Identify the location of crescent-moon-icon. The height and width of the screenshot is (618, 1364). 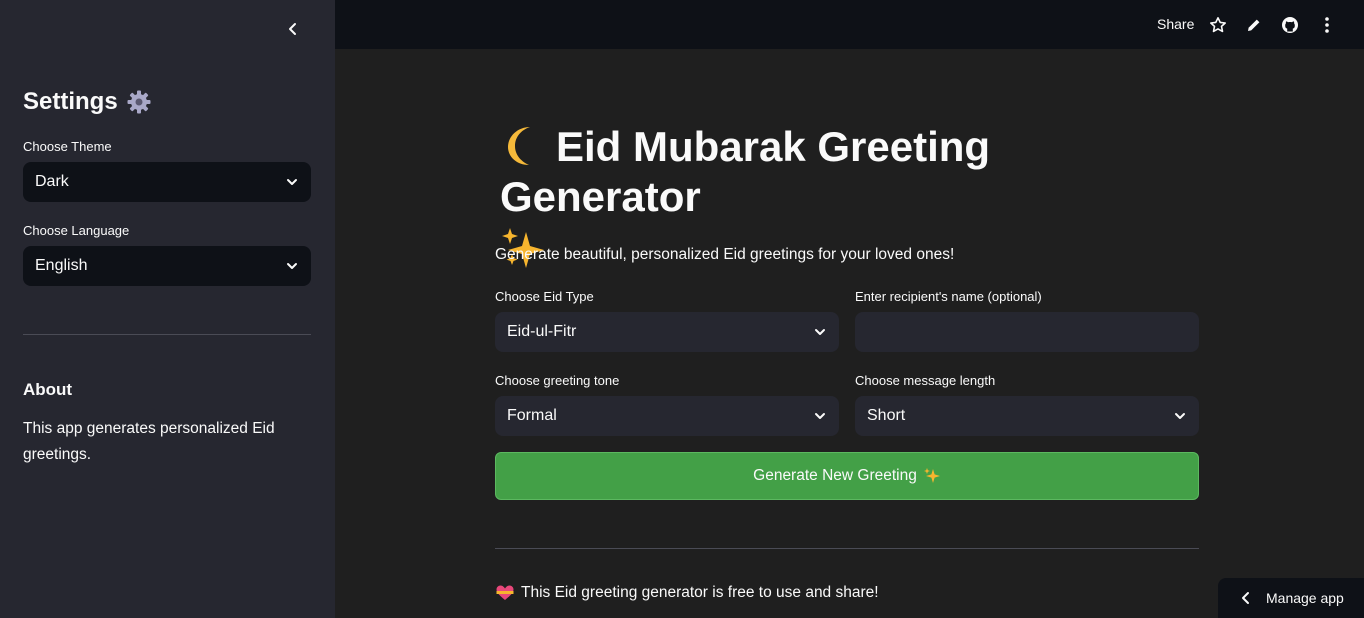
(519, 146).